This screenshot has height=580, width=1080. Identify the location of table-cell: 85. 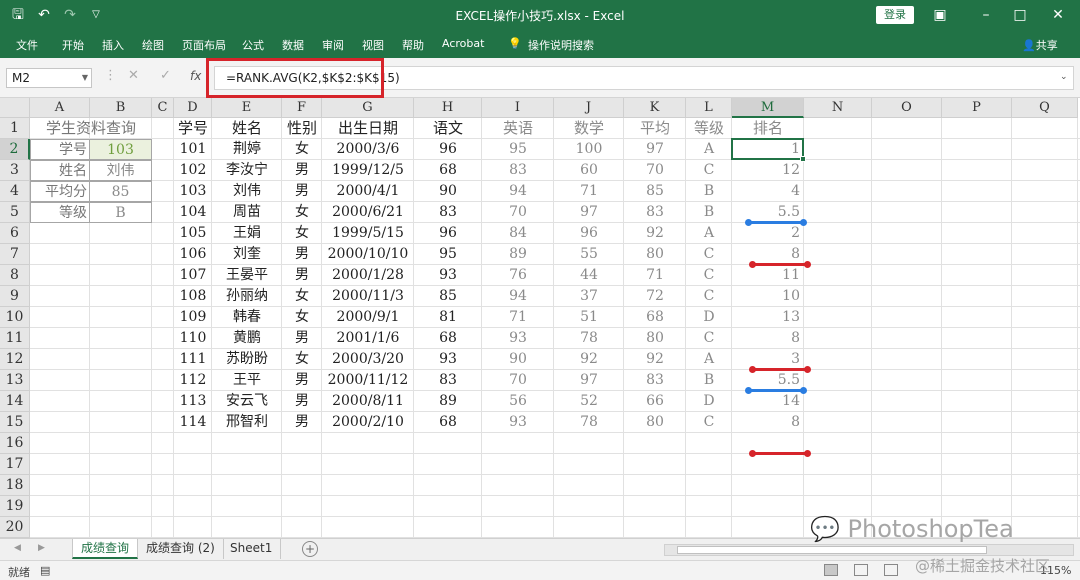
(448, 296).